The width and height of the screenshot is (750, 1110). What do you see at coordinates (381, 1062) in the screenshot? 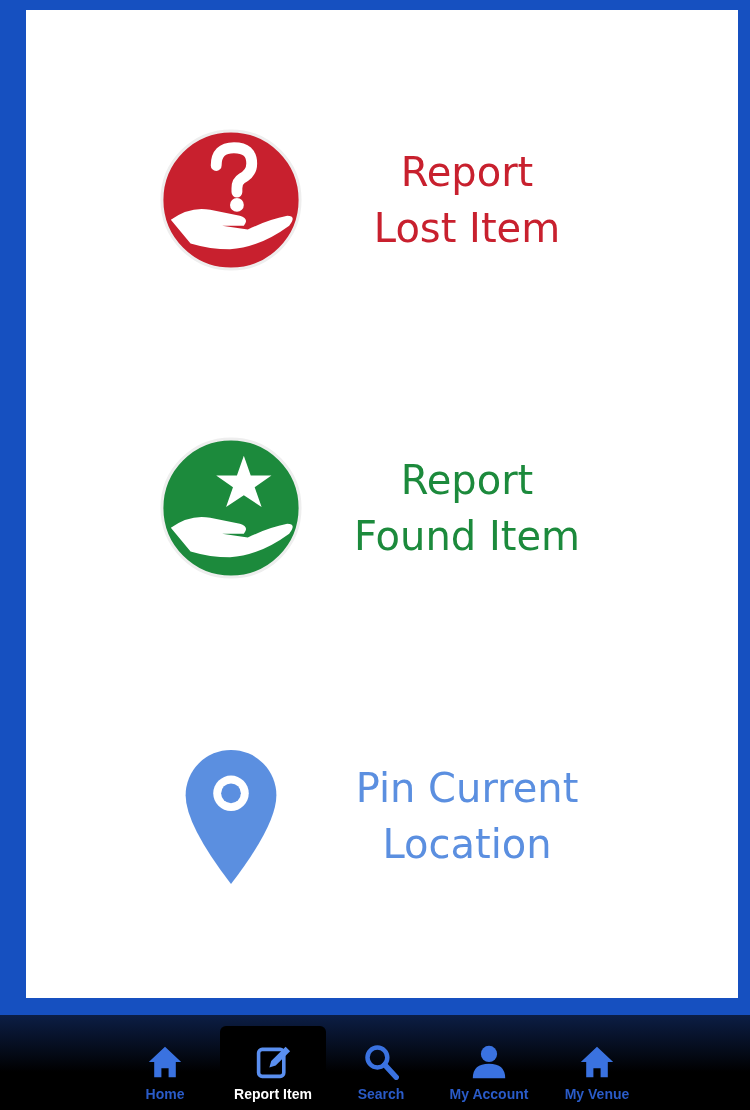
I see `search-icon` at bounding box center [381, 1062].